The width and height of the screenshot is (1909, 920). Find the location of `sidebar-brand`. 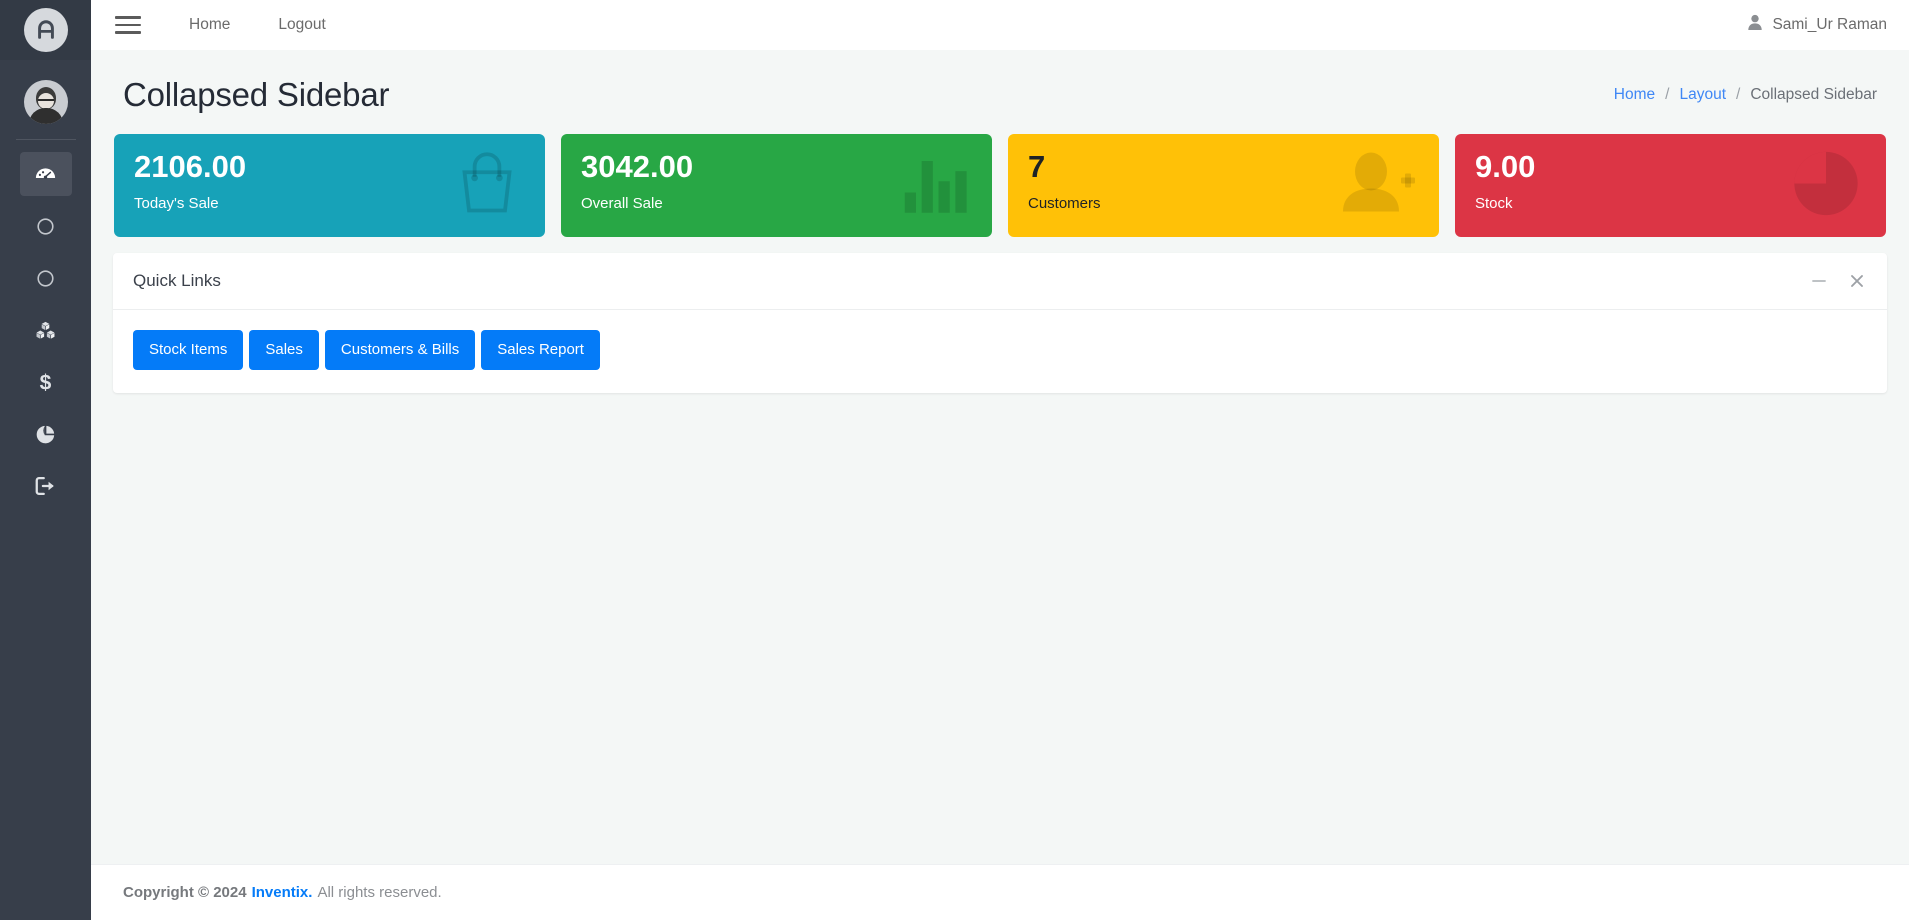

sidebar-brand is located at coordinates (45, 30).